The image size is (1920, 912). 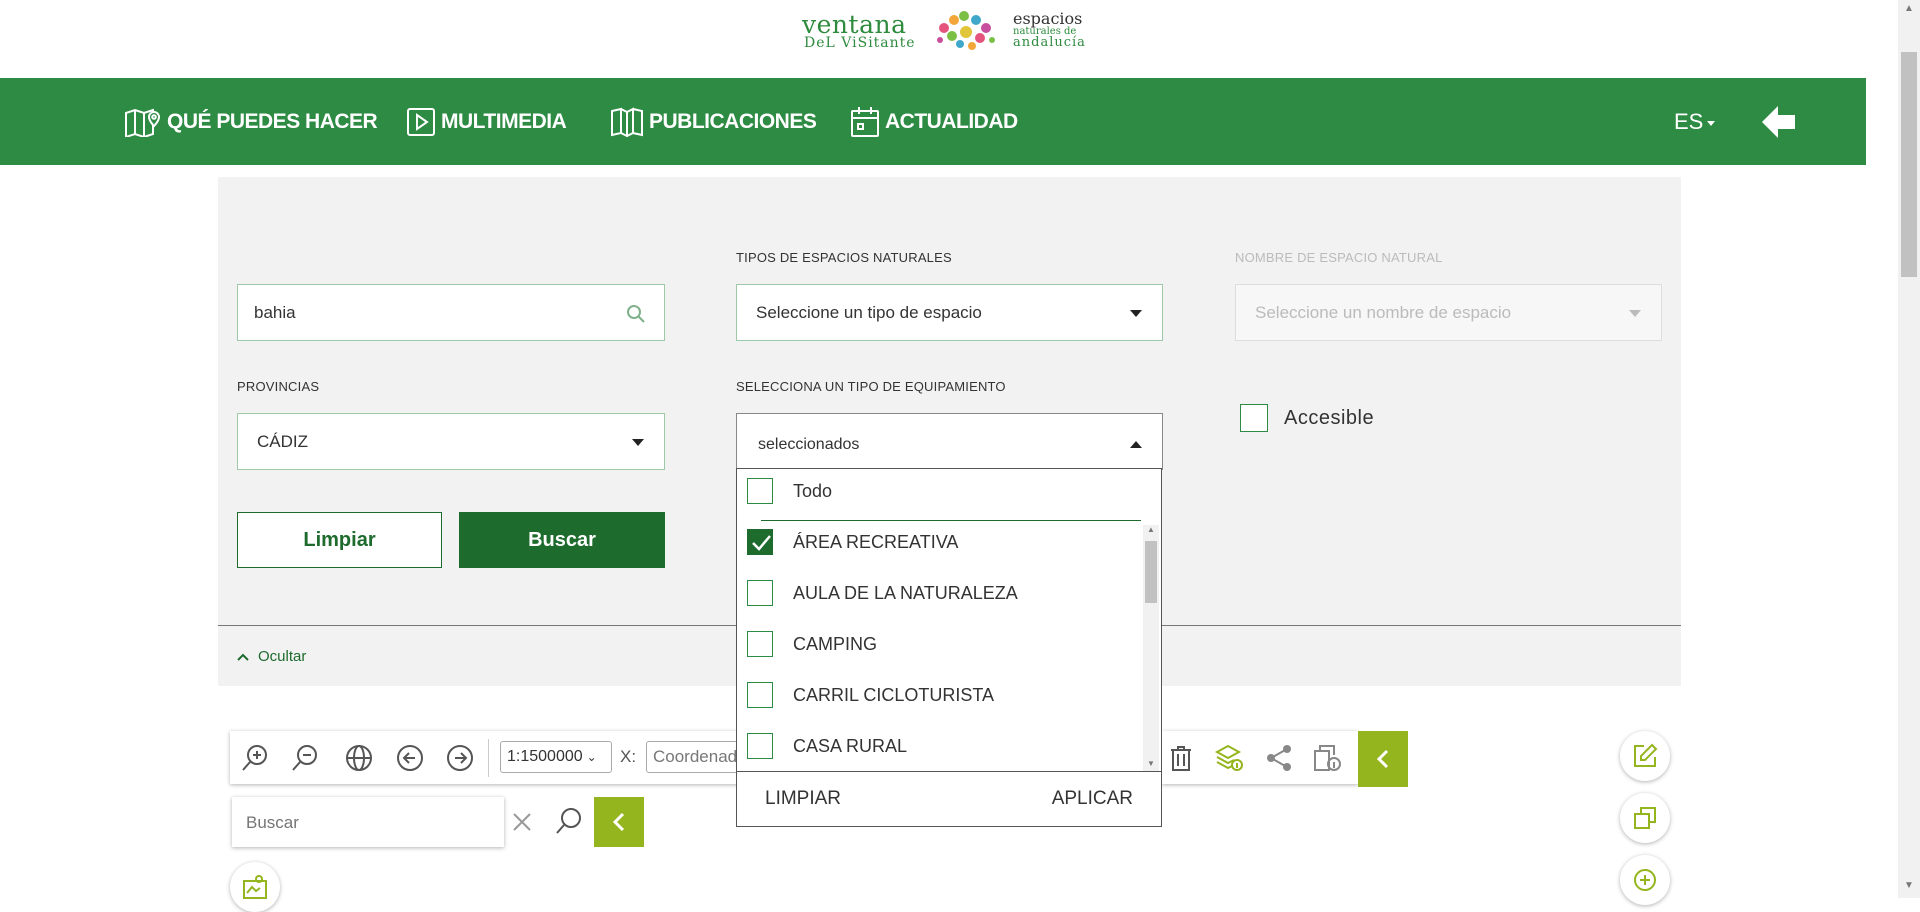 I want to click on search-collapse-button, so click(x=619, y=822).